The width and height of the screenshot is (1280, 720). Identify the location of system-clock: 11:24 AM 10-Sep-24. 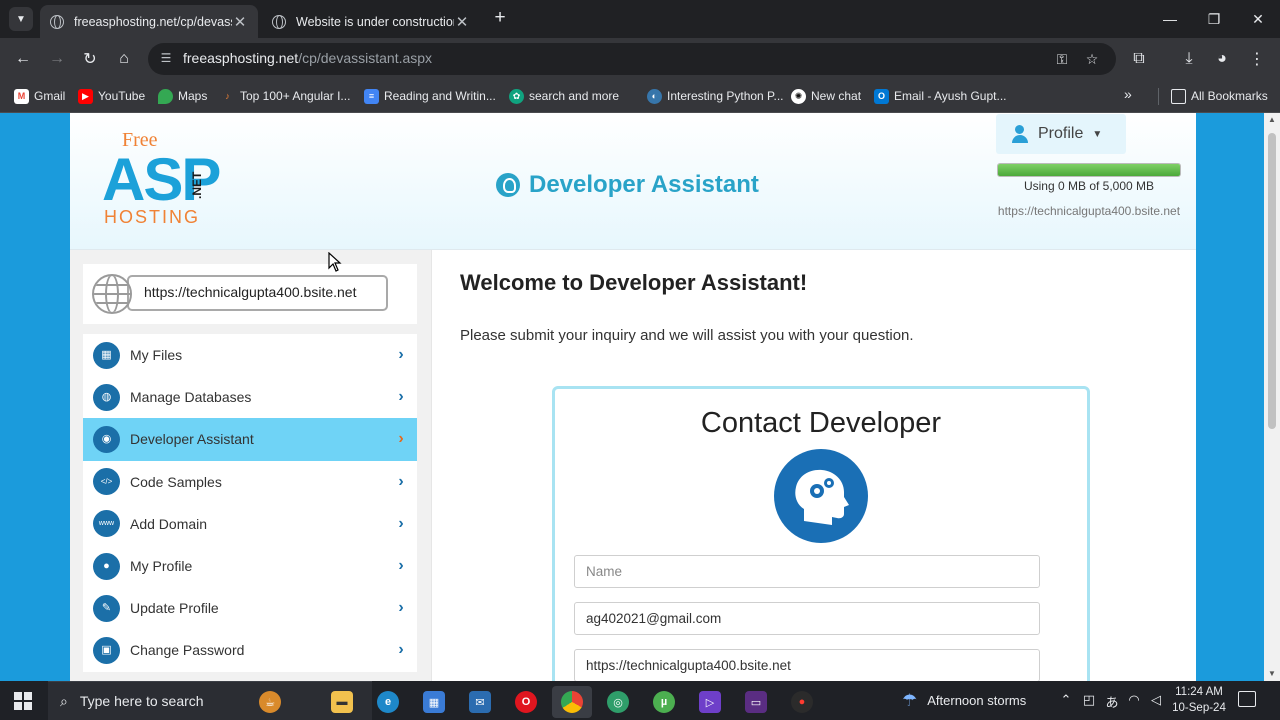
(1199, 700).